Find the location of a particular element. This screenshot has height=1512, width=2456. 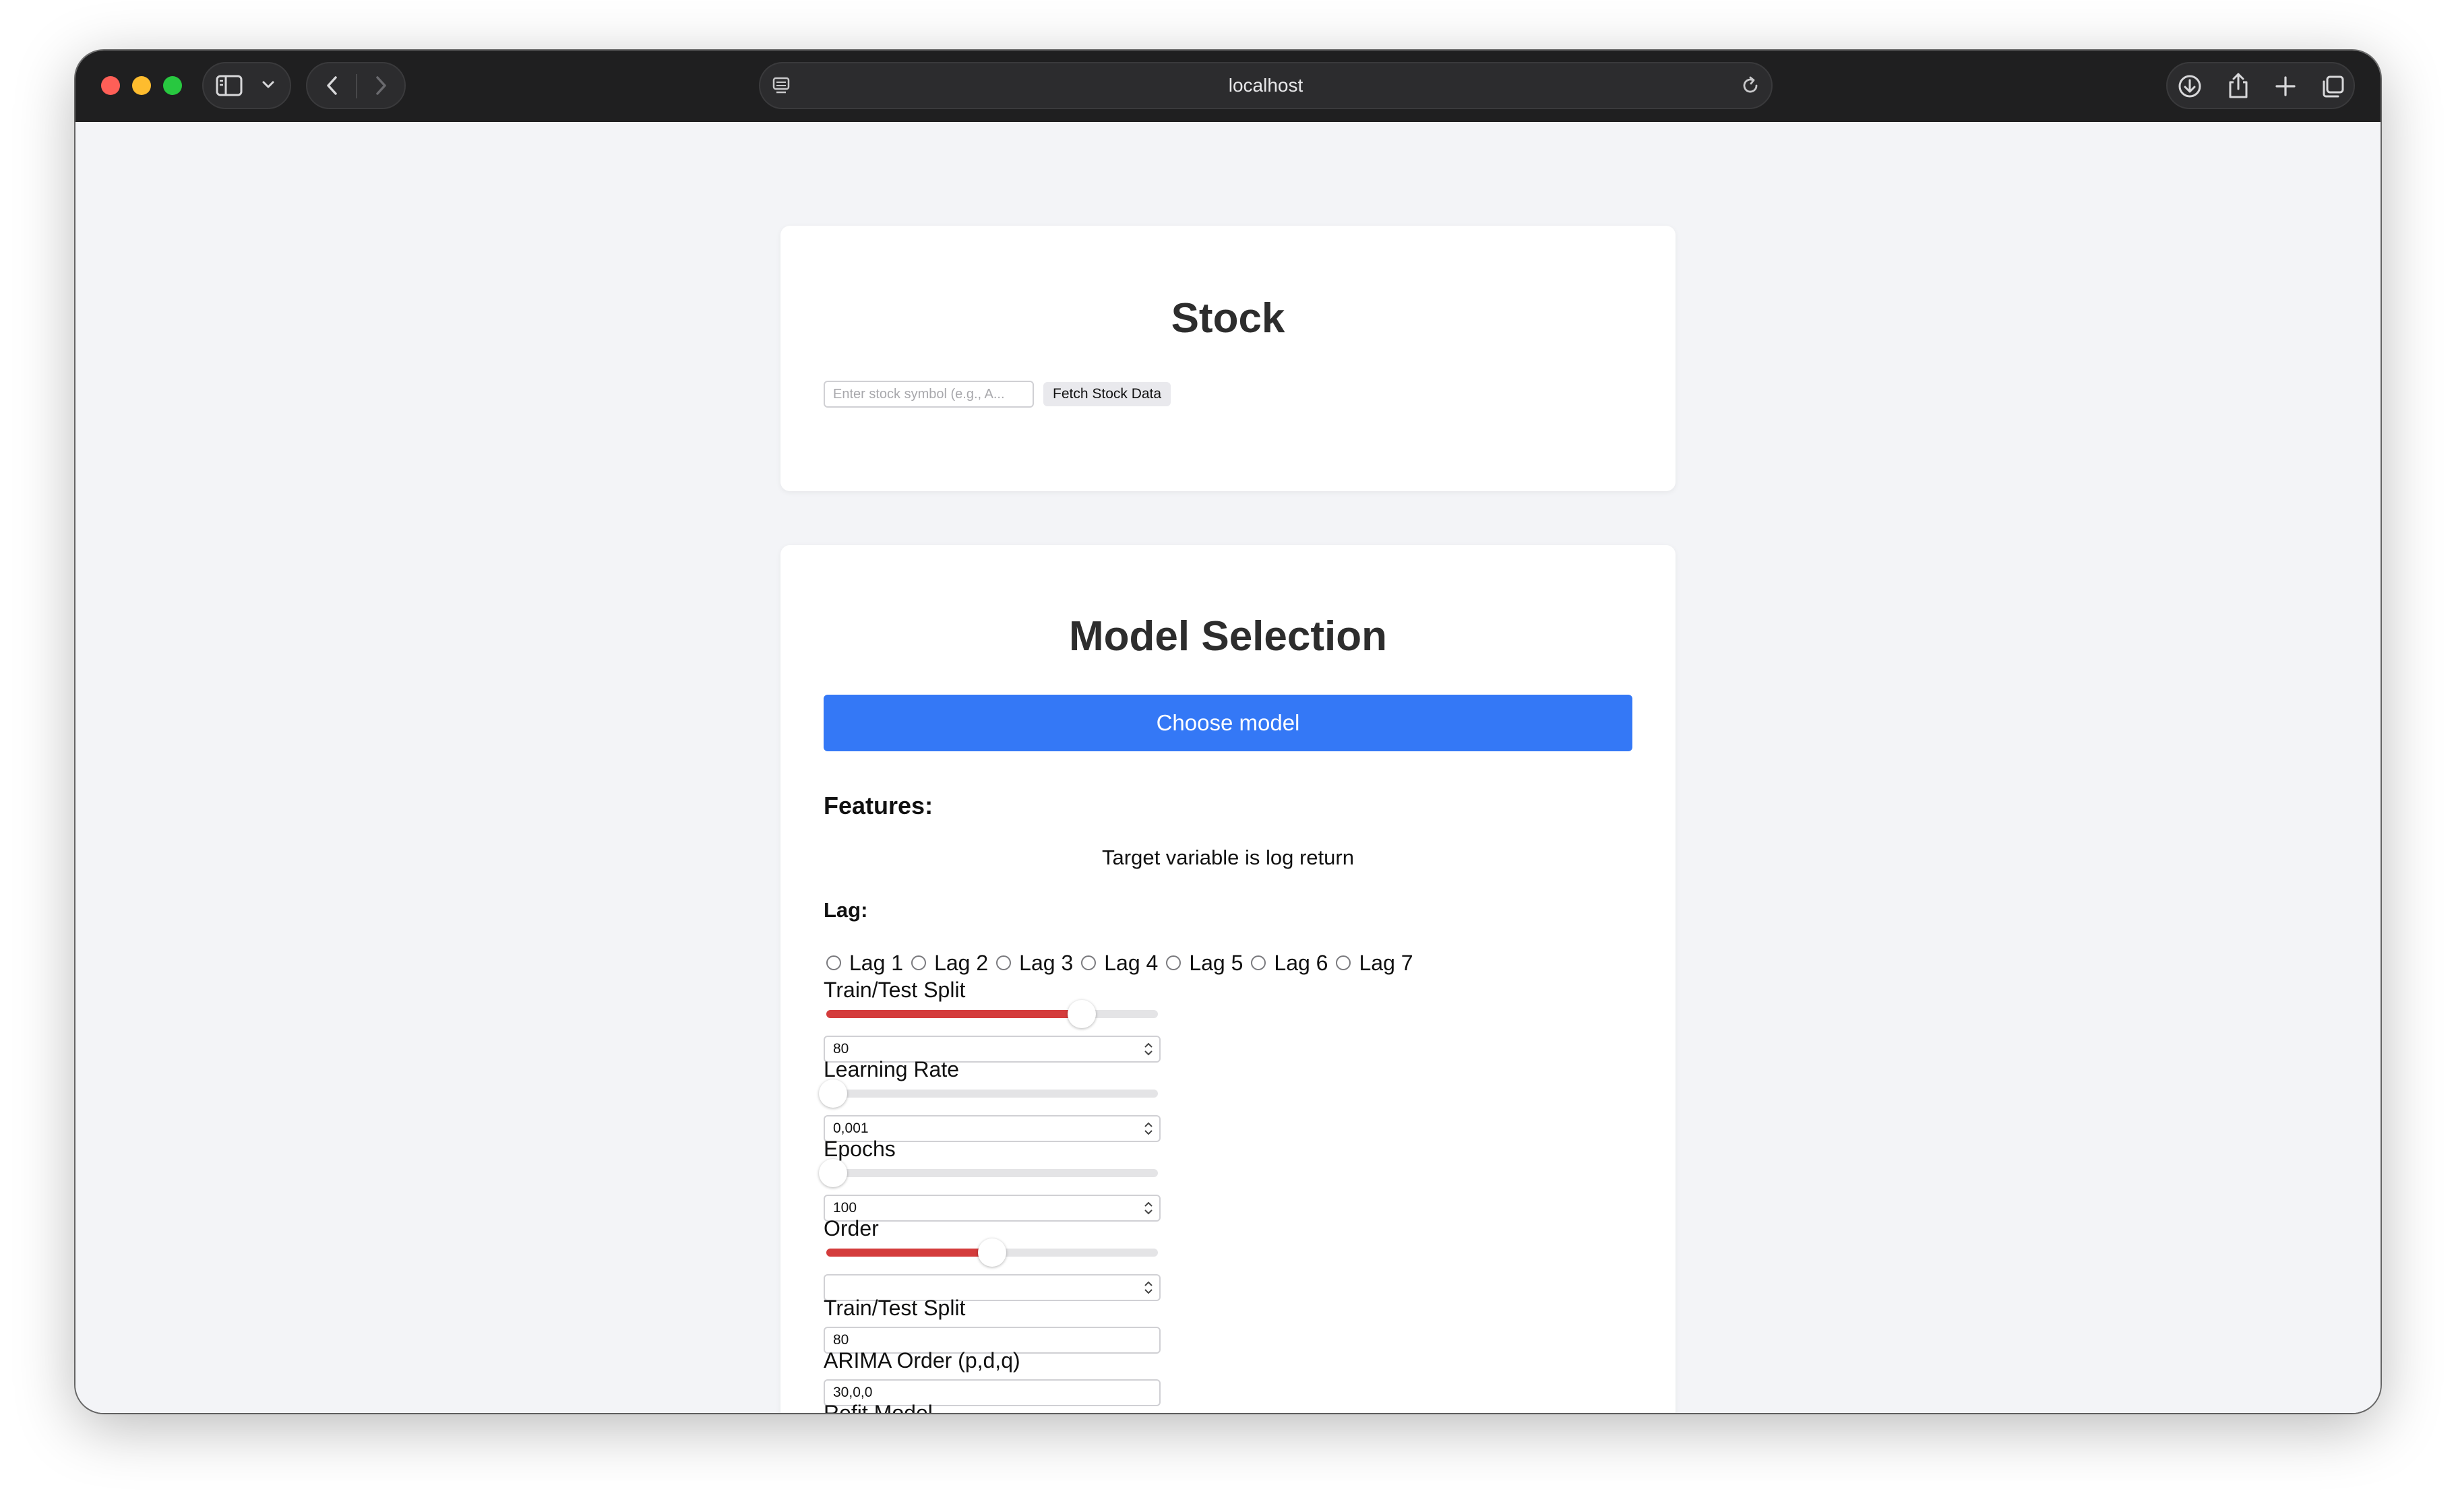

learning-rate-label: Learning Rate is located at coordinates (892, 1069).